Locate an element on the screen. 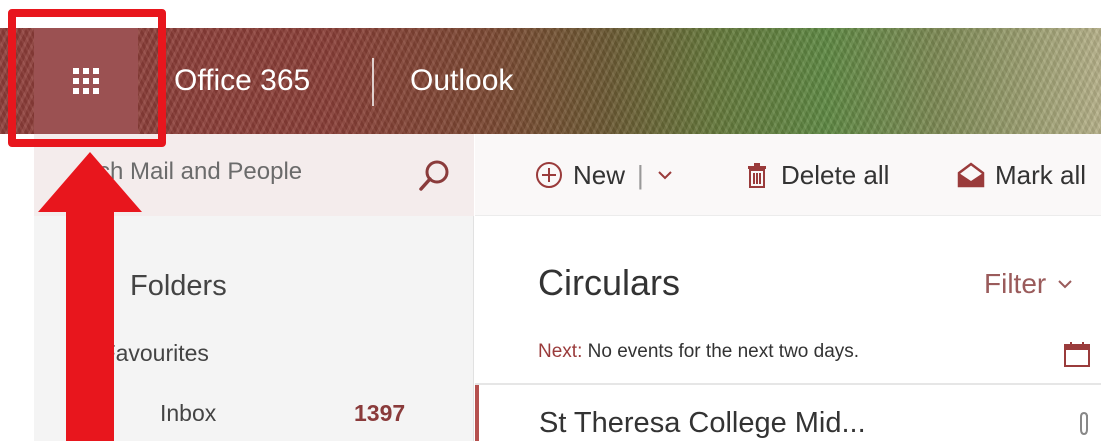 The height and width of the screenshot is (441, 1101). command-bar: New | Delete all Mark all is located at coordinates (788, 175).